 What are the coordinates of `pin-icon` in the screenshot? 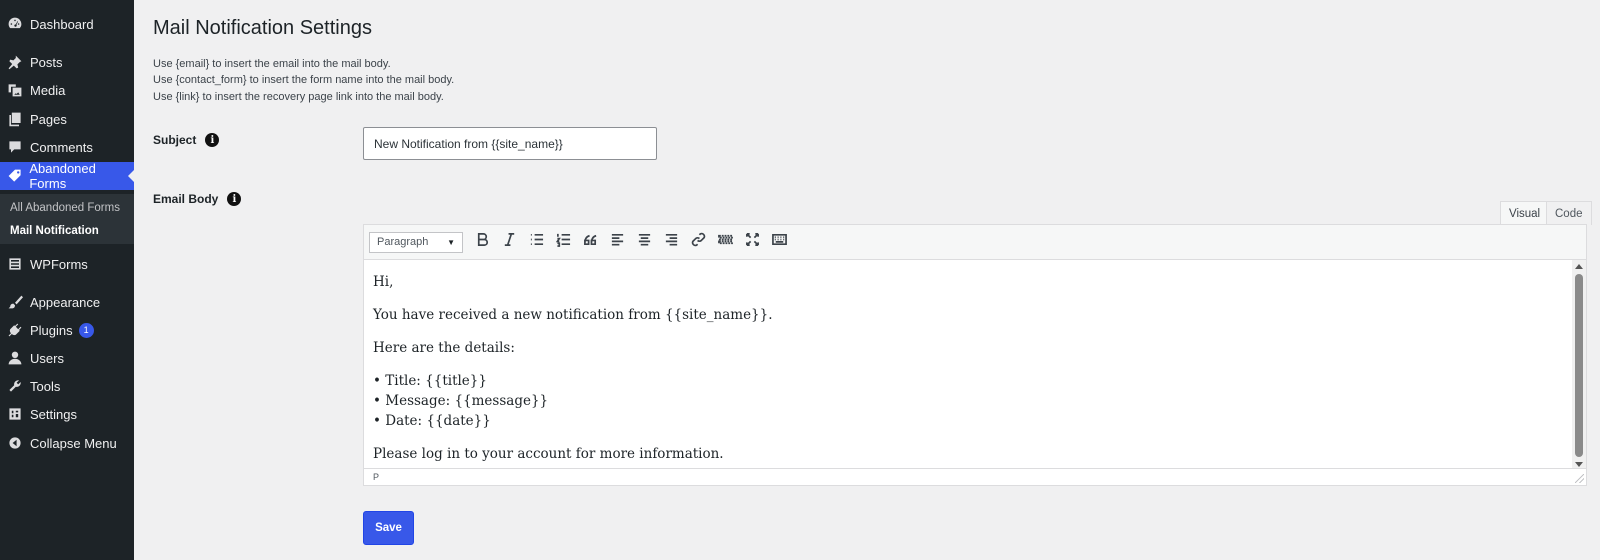 It's located at (15, 62).